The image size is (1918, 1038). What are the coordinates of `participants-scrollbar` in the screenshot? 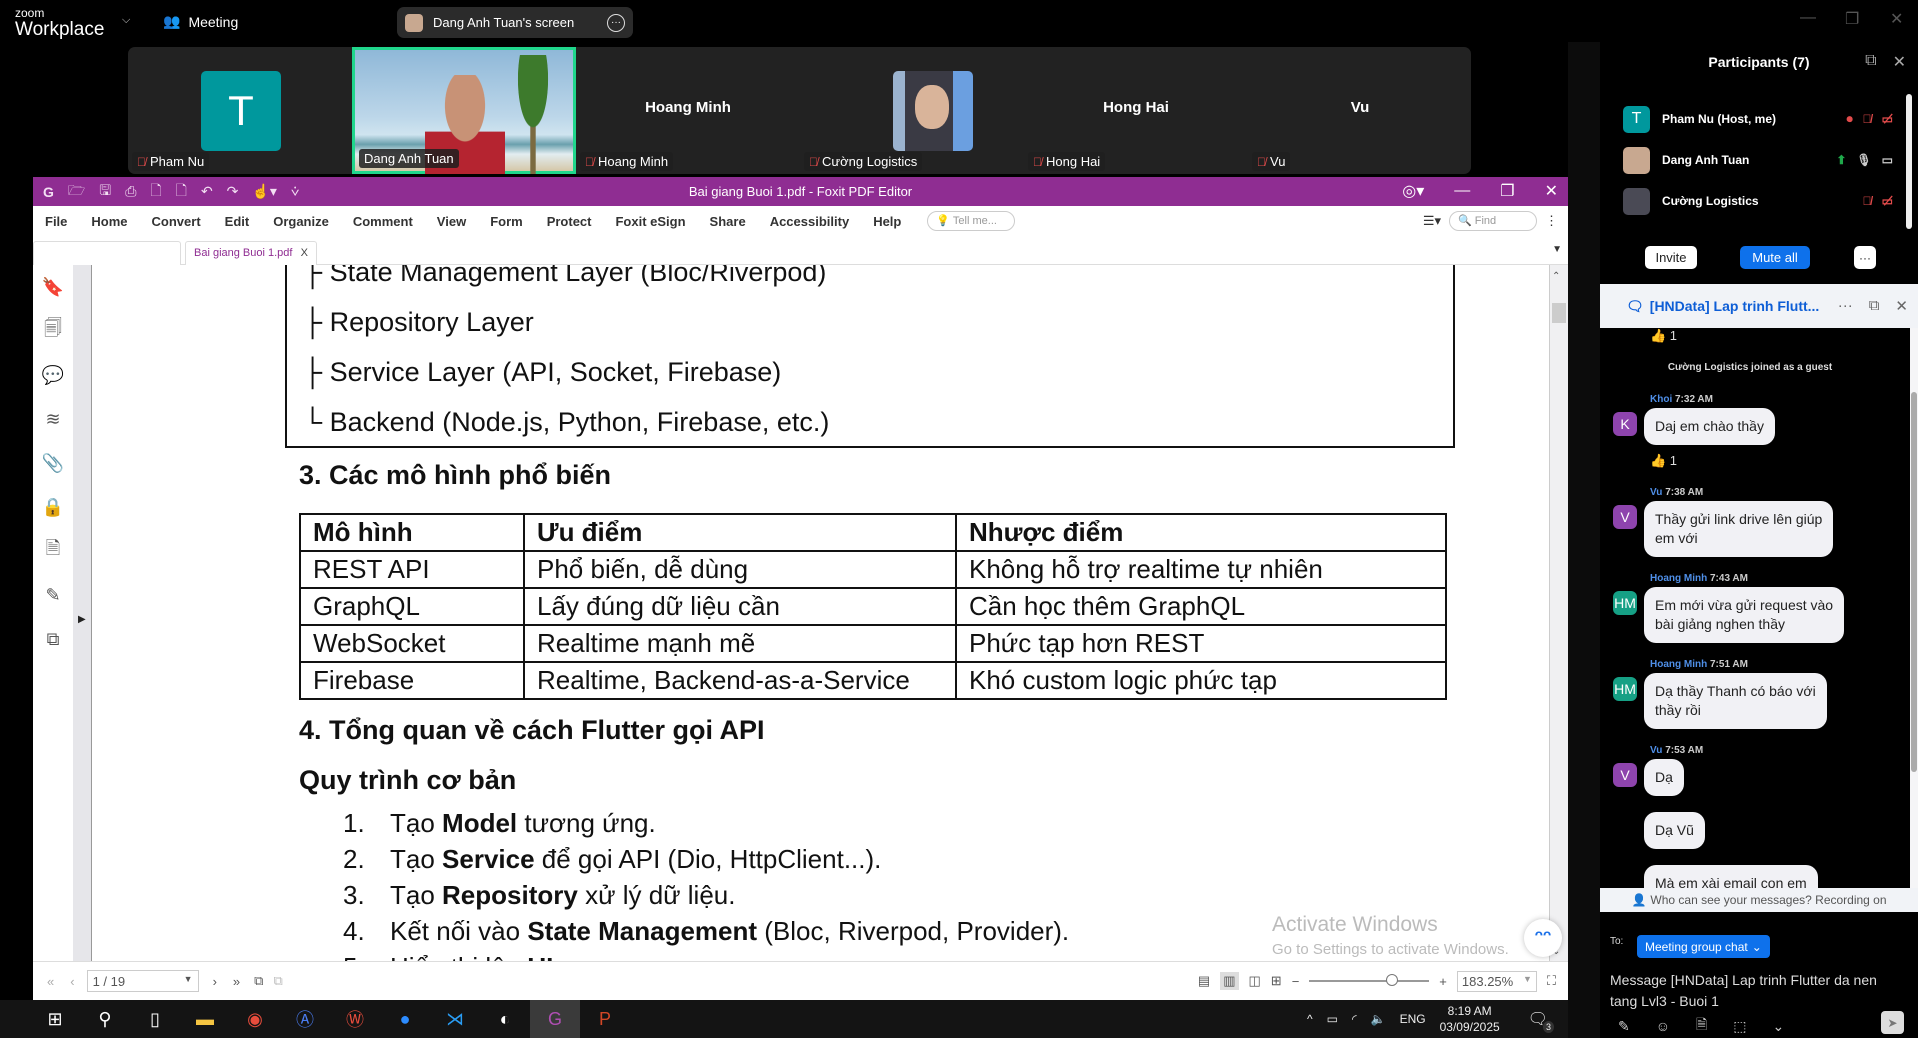 It's located at (1909, 161).